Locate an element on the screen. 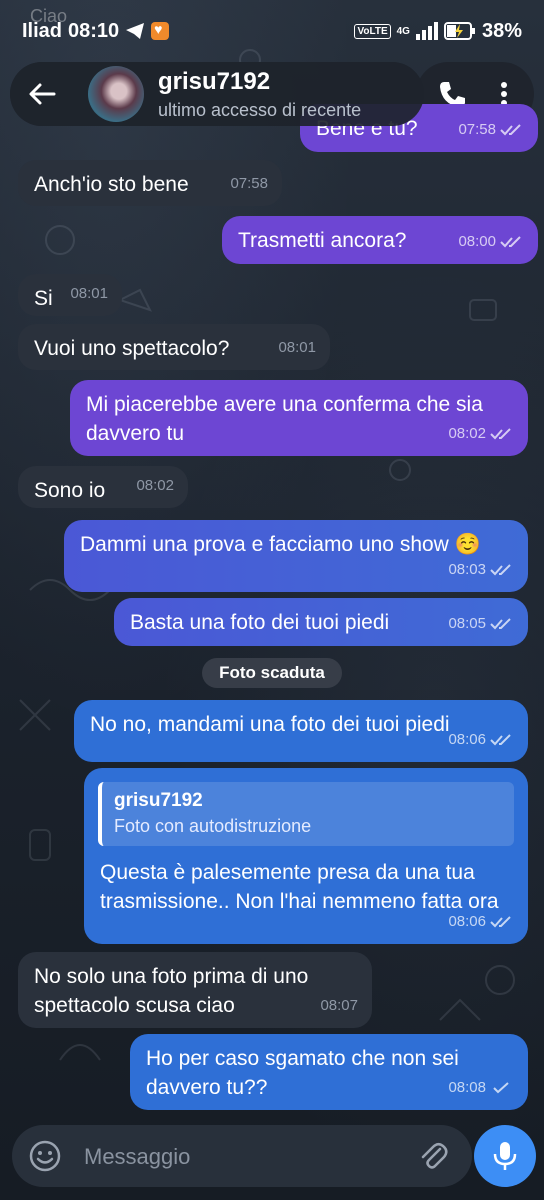  battery-icon is located at coordinates (459, 31).